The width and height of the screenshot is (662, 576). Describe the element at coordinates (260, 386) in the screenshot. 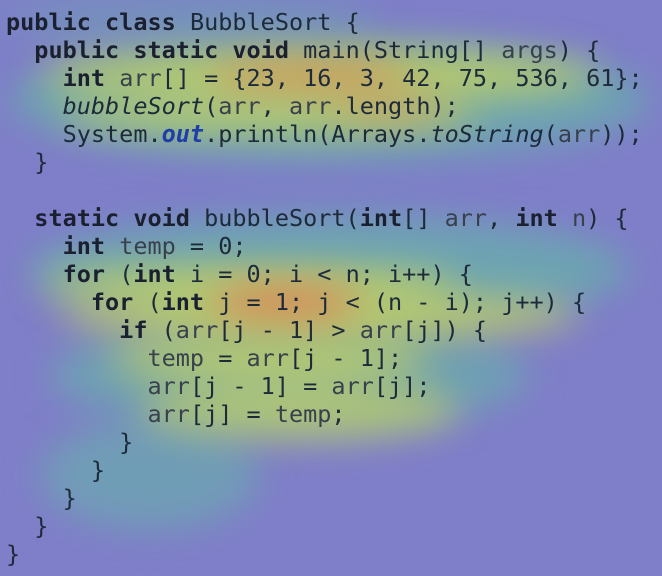

I see `code-token: [j - 1] =` at that location.